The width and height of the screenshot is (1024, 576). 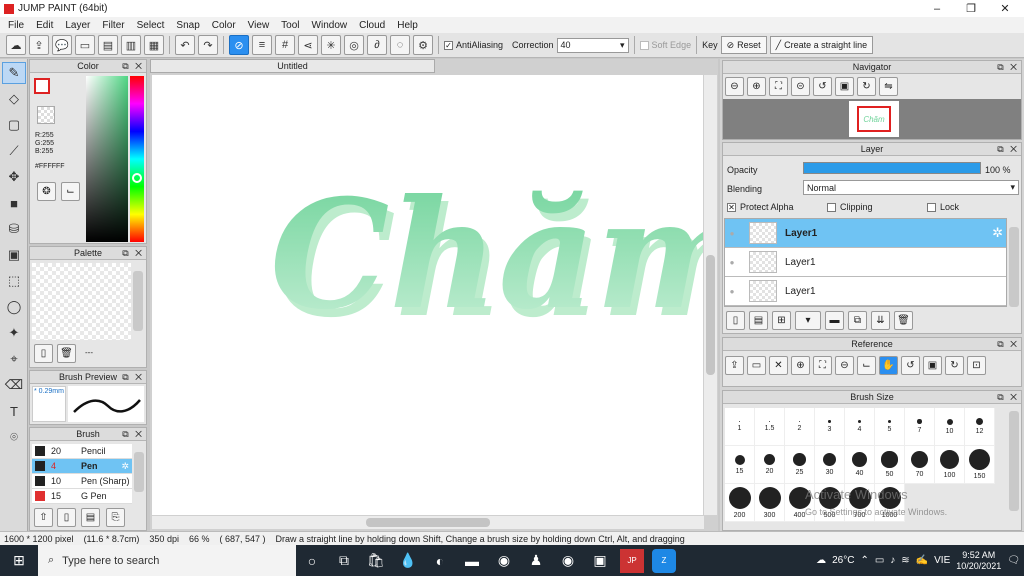 I want to click on brush-size-option: 1, so click(x=740, y=427).